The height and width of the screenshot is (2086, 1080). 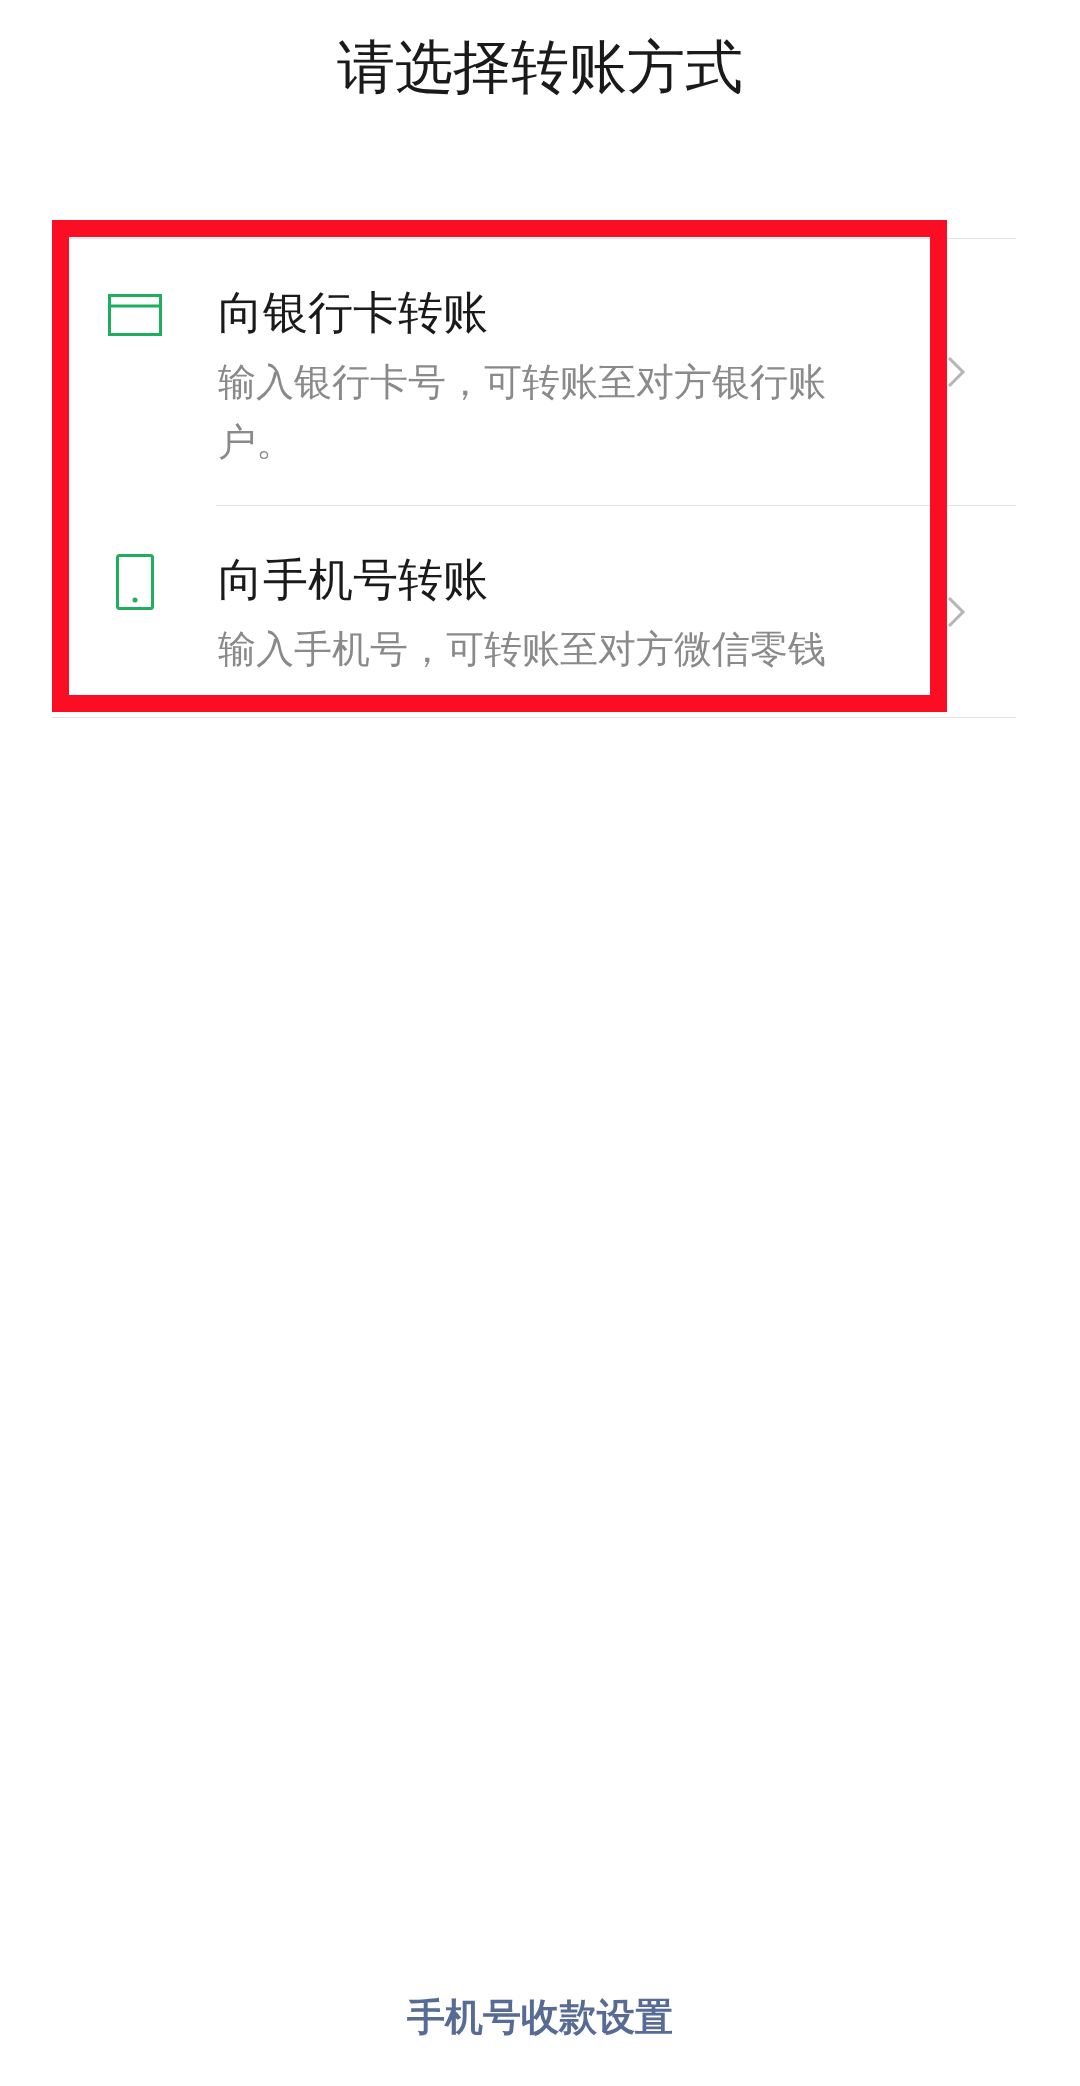 I want to click on option-description: 输入手机号，可转账至对方微信零钱, so click(x=522, y=649).